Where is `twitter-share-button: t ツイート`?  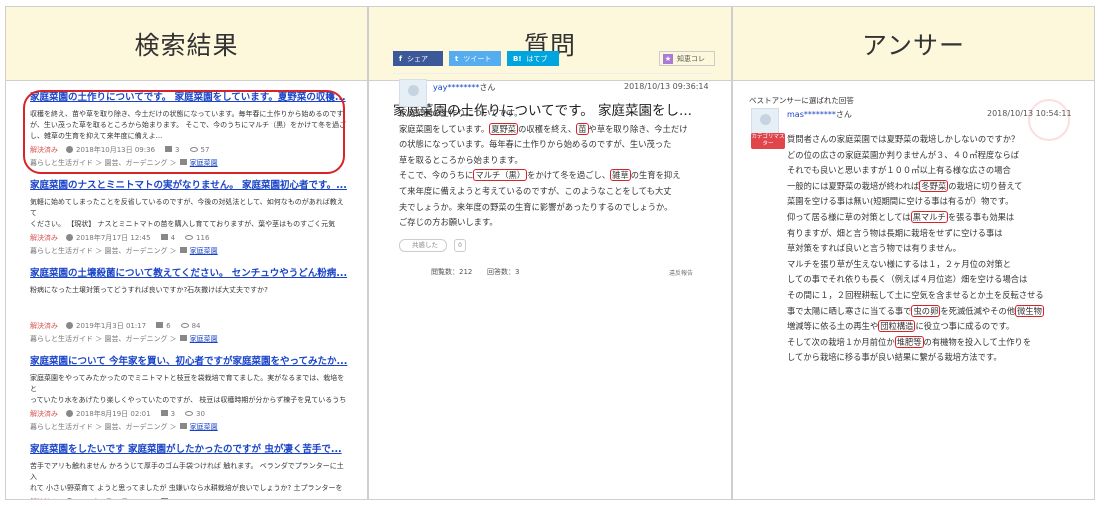 twitter-share-button: t ツイート is located at coordinates (475, 58).